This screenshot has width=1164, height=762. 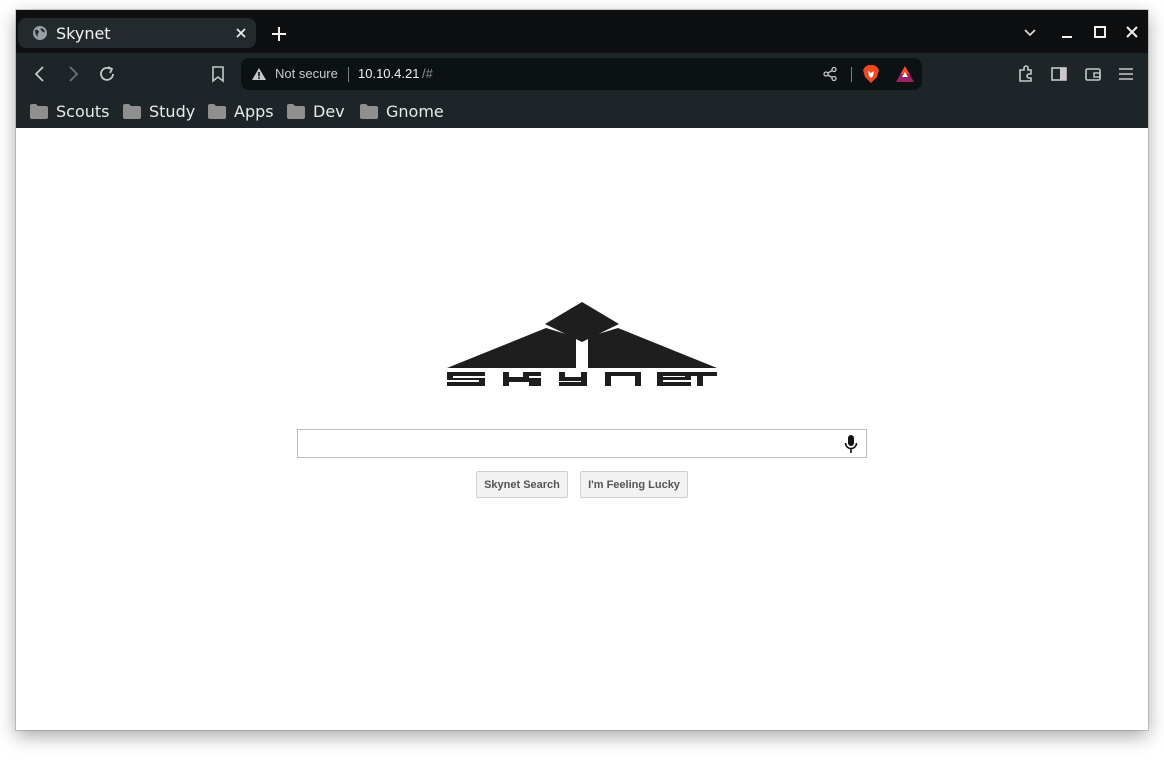 I want to click on search-box, so click(x=582, y=443).